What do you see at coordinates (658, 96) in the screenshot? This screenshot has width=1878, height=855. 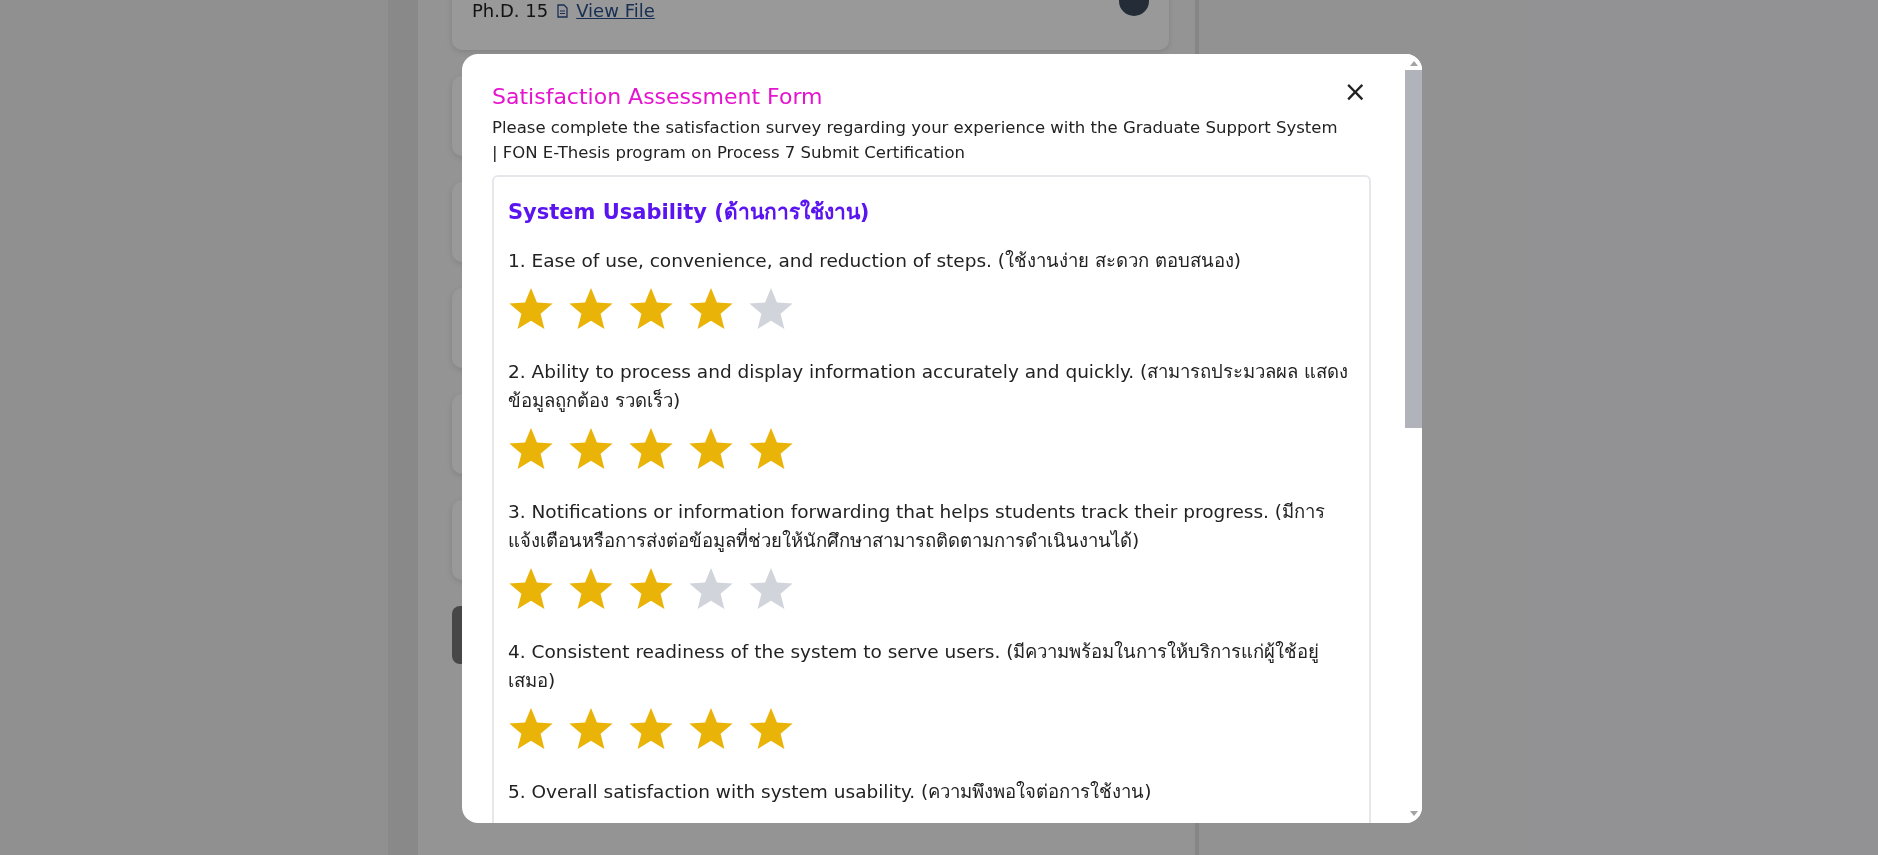 I see `modal-title: Satisfaction Assessment Form` at bounding box center [658, 96].